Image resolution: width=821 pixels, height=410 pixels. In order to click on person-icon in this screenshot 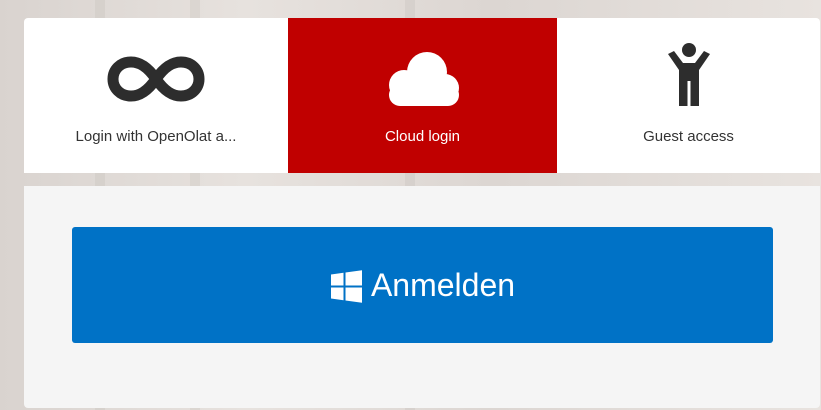, I will do `click(689, 74)`.